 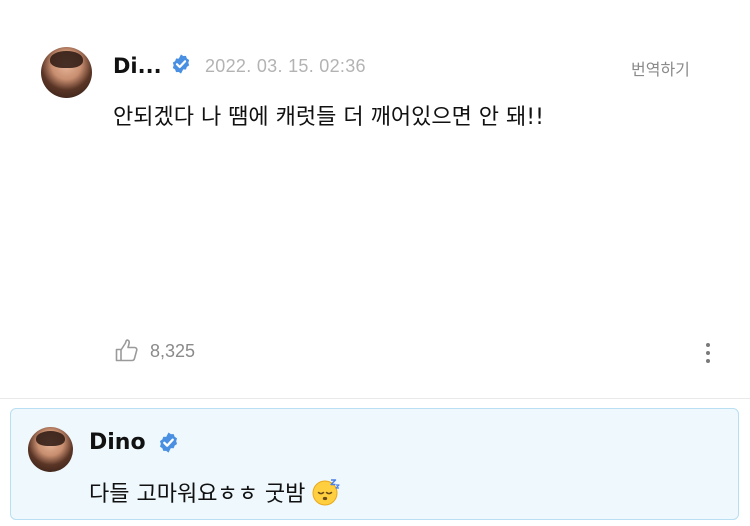 What do you see at coordinates (328, 117) in the screenshot?
I see `post-body-text: 안되겠다 나 땜에 캐럿들 더 깨어있으면 안 돼!!` at bounding box center [328, 117].